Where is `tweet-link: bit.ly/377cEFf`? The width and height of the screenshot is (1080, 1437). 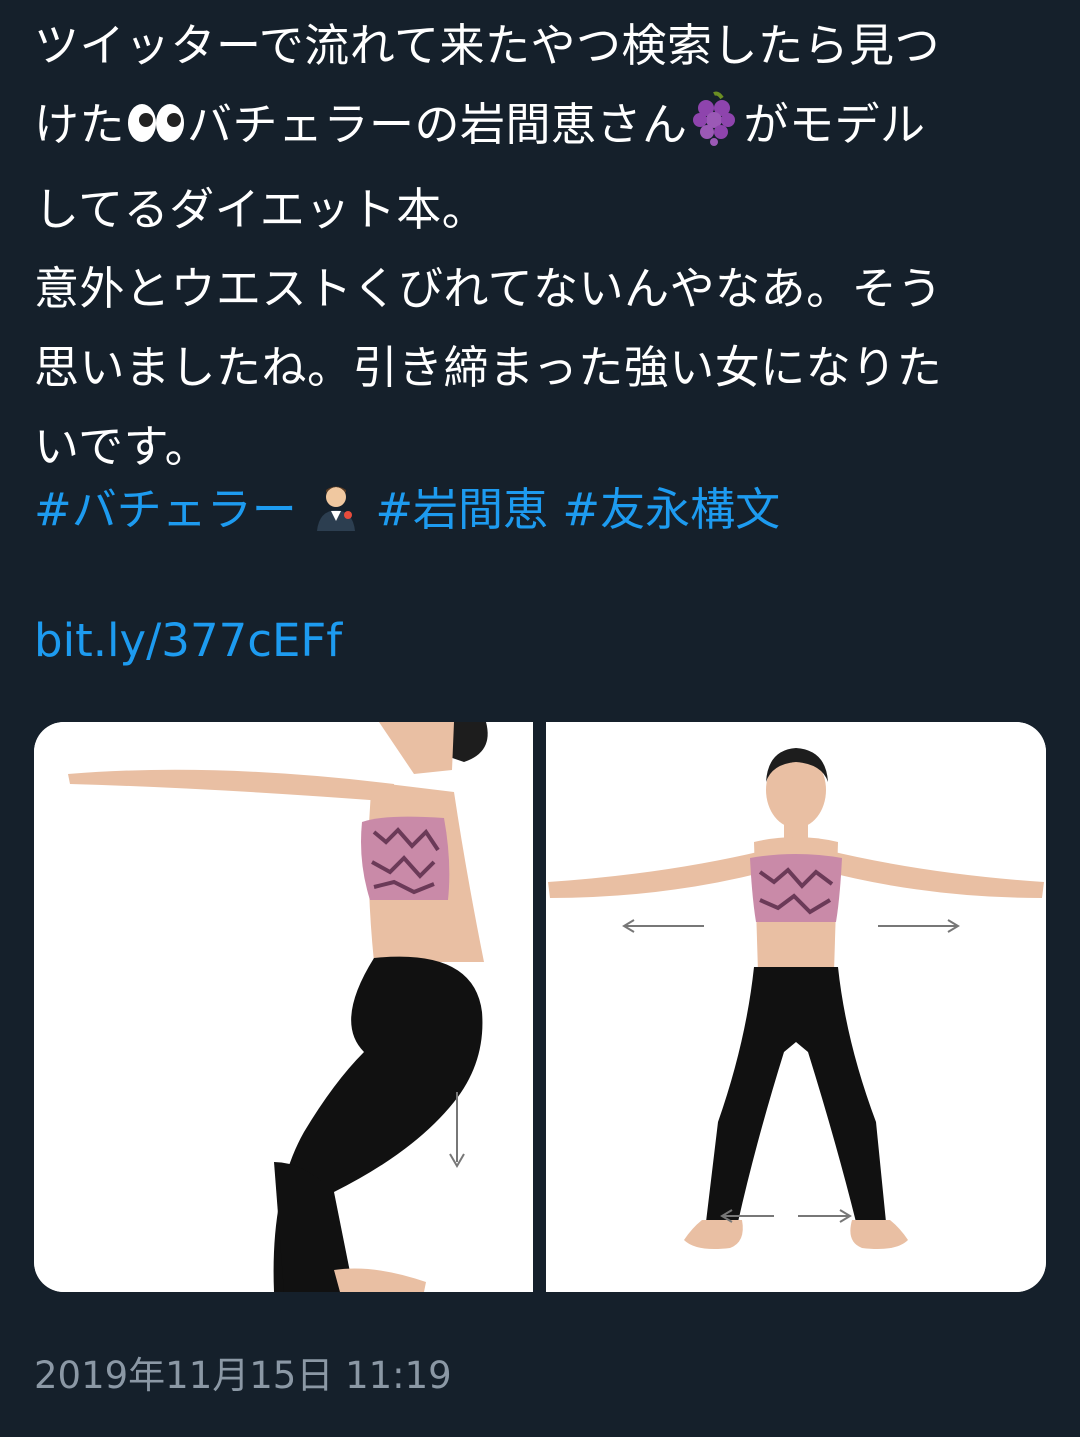
tweet-link: bit.ly/377cEFf is located at coordinates (188, 641).